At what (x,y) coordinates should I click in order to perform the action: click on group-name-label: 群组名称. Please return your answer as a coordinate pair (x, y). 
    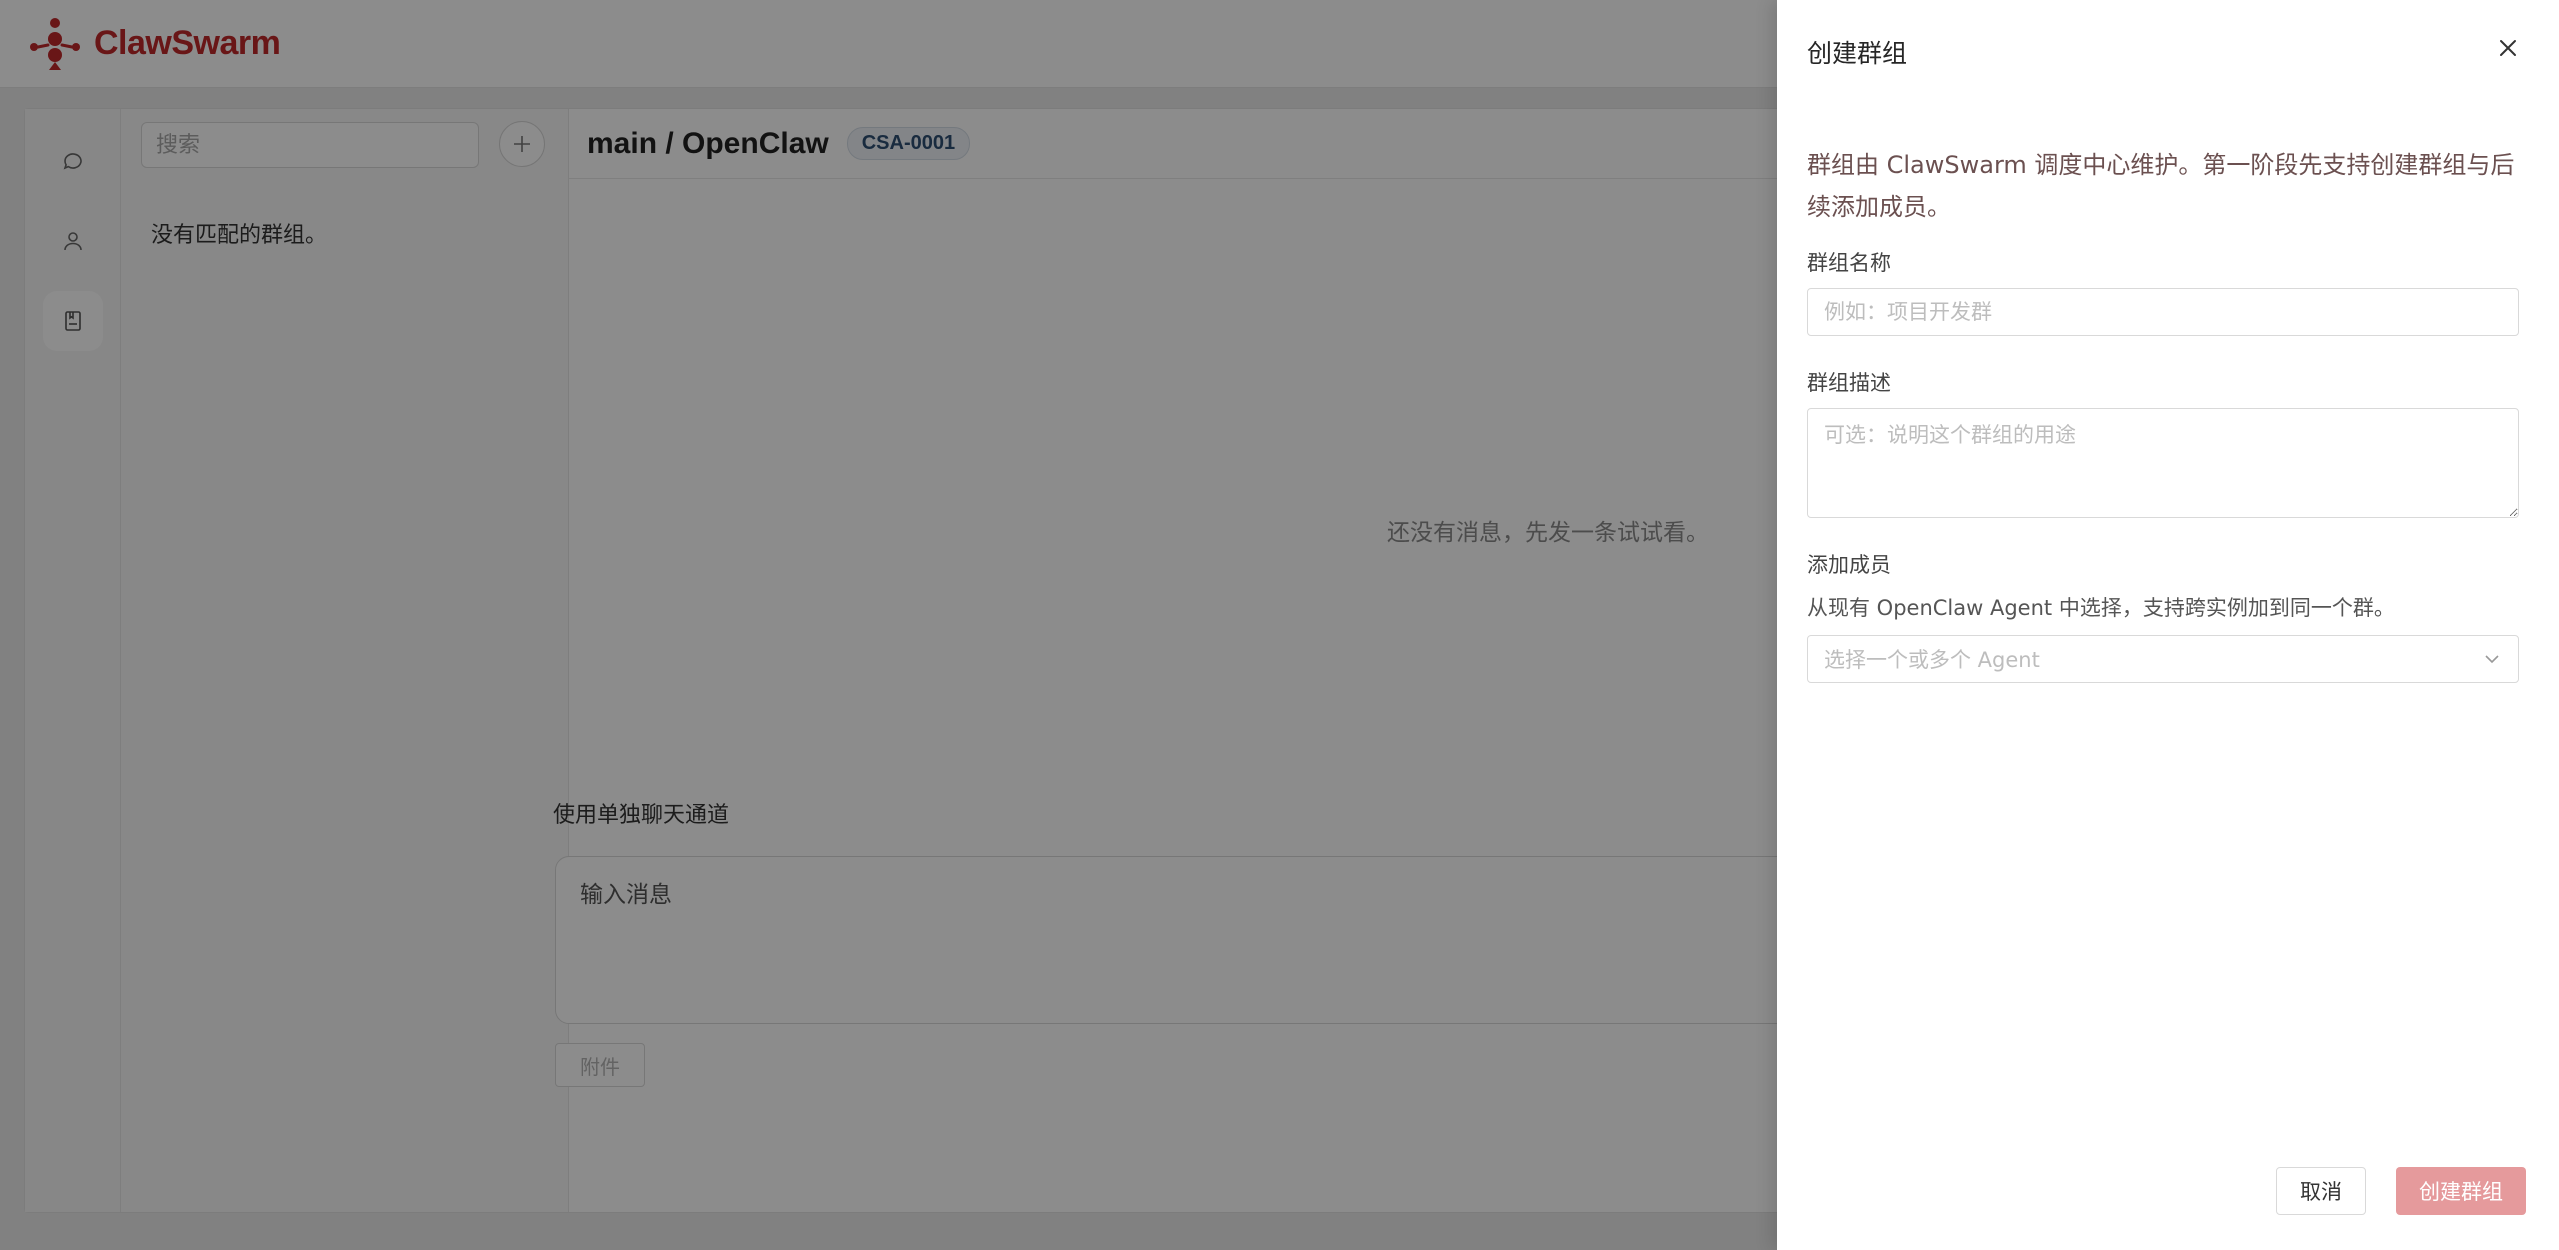
    Looking at the image, I should click on (1849, 263).